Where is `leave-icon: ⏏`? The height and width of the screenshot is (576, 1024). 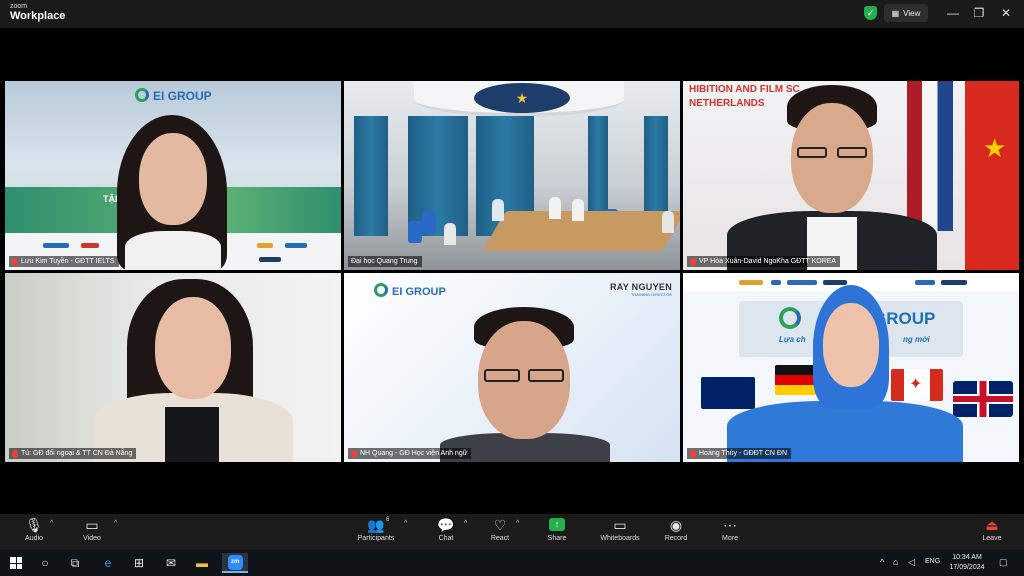
leave-icon: ⏏ is located at coordinates (992, 525).